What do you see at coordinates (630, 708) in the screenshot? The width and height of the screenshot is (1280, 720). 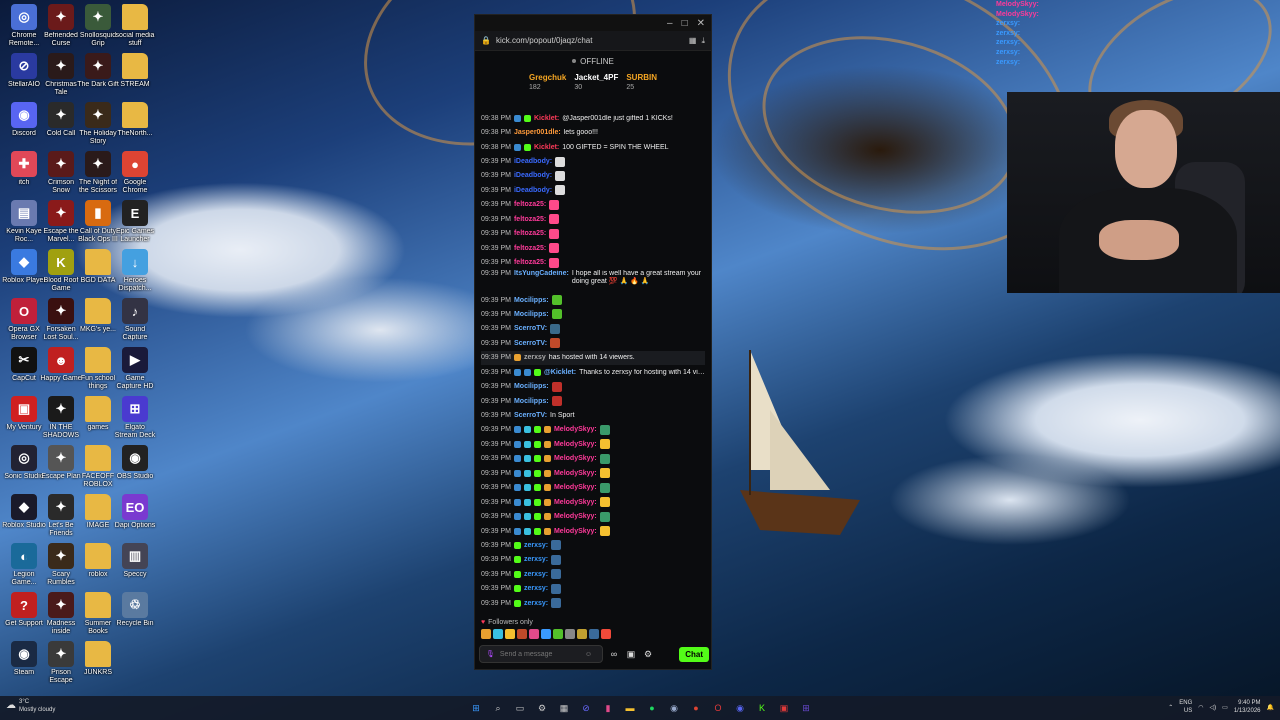 I see `file-explorer-icon: ▬` at bounding box center [630, 708].